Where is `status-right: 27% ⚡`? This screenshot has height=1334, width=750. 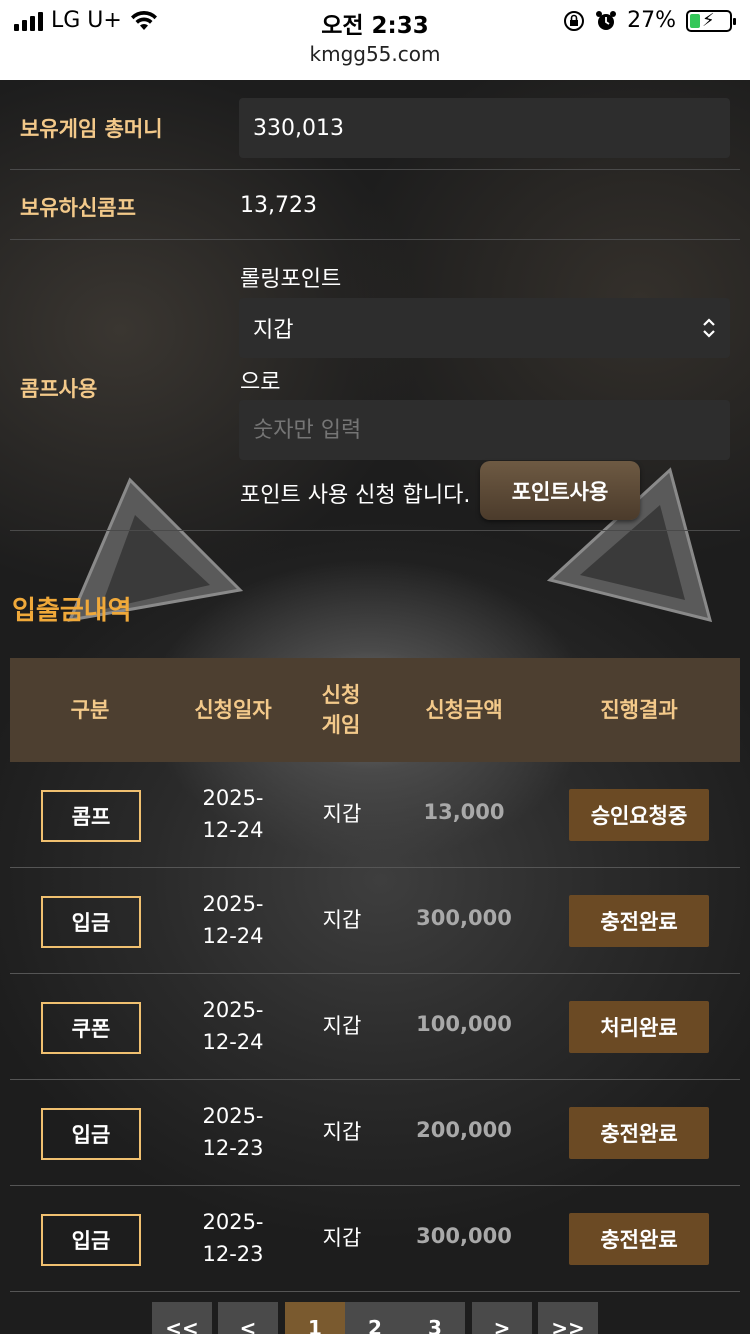 status-right: 27% ⚡ is located at coordinates (649, 20).